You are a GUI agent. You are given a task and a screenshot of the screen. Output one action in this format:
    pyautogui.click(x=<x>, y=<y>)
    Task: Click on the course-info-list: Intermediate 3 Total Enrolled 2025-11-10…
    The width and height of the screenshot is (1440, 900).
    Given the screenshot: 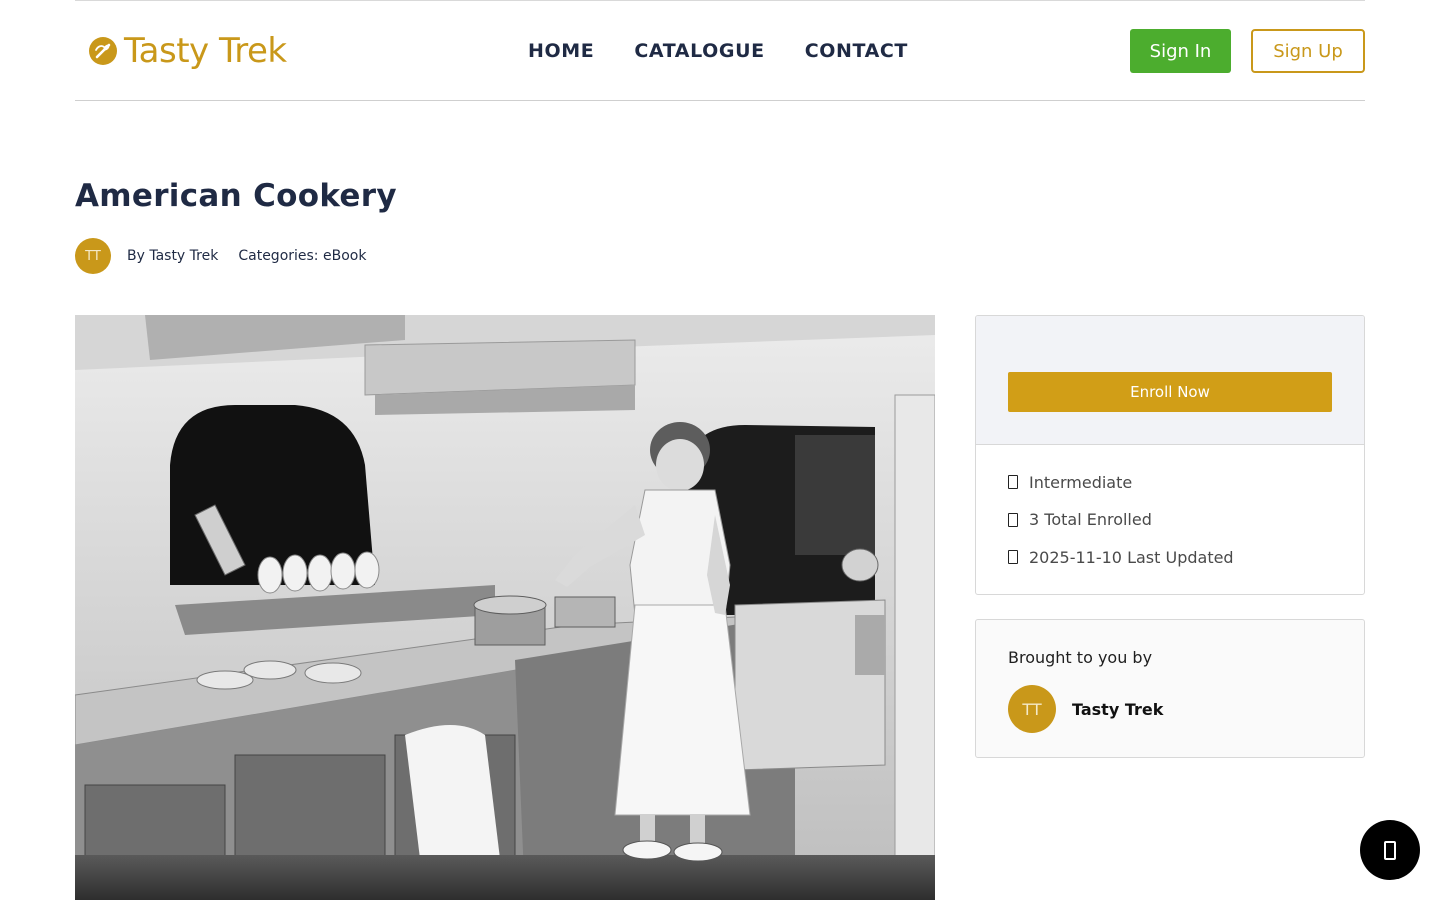 What is the action you would take?
    pyautogui.click(x=1170, y=506)
    